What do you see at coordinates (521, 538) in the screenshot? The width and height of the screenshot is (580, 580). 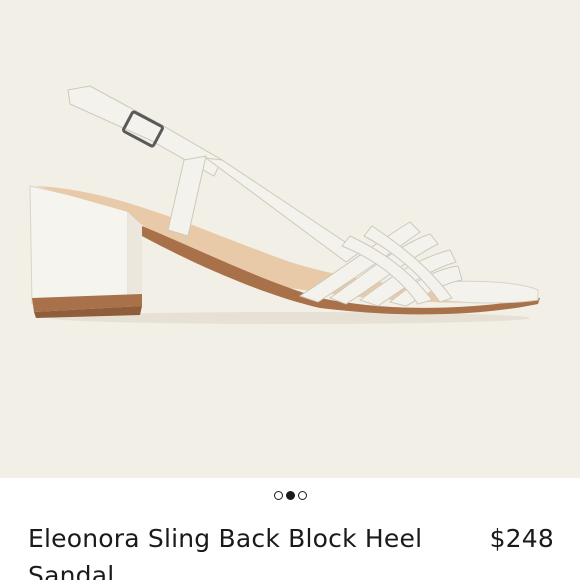 I see `product-price: $248` at bounding box center [521, 538].